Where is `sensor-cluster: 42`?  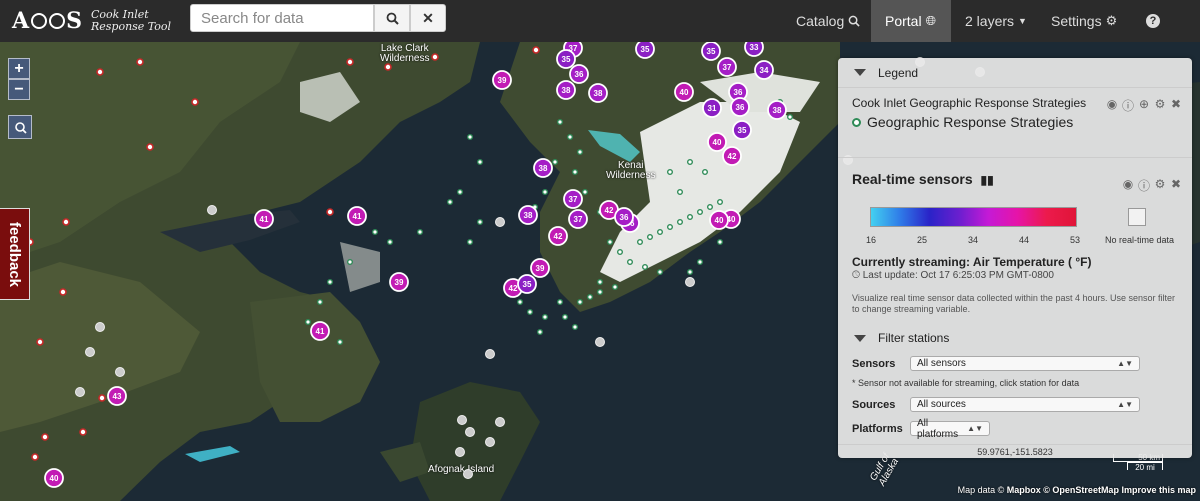 sensor-cluster: 42 is located at coordinates (732, 156).